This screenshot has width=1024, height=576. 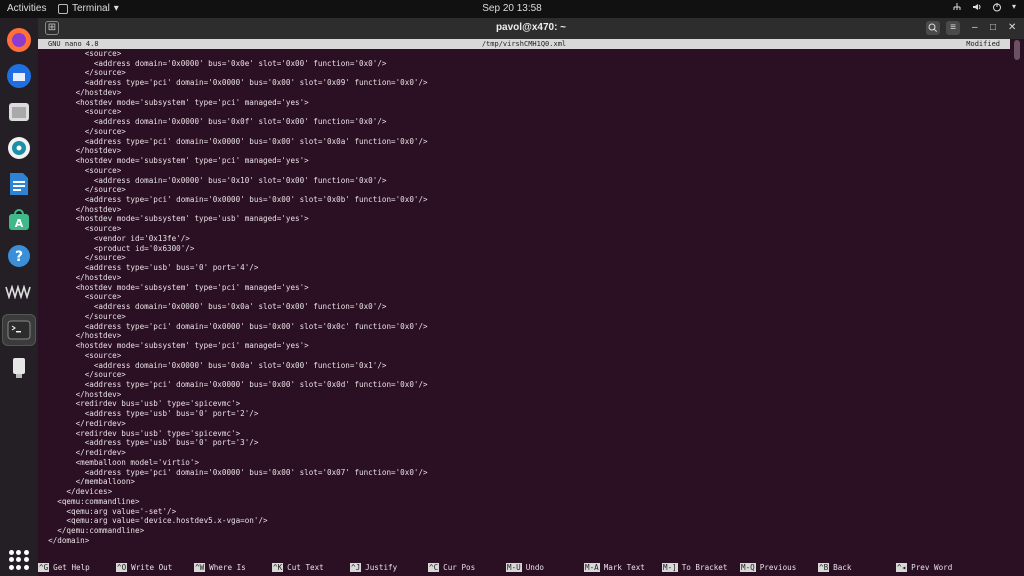 What do you see at coordinates (519, 541) in the screenshot?
I see `editor-line: </domain>` at bounding box center [519, 541].